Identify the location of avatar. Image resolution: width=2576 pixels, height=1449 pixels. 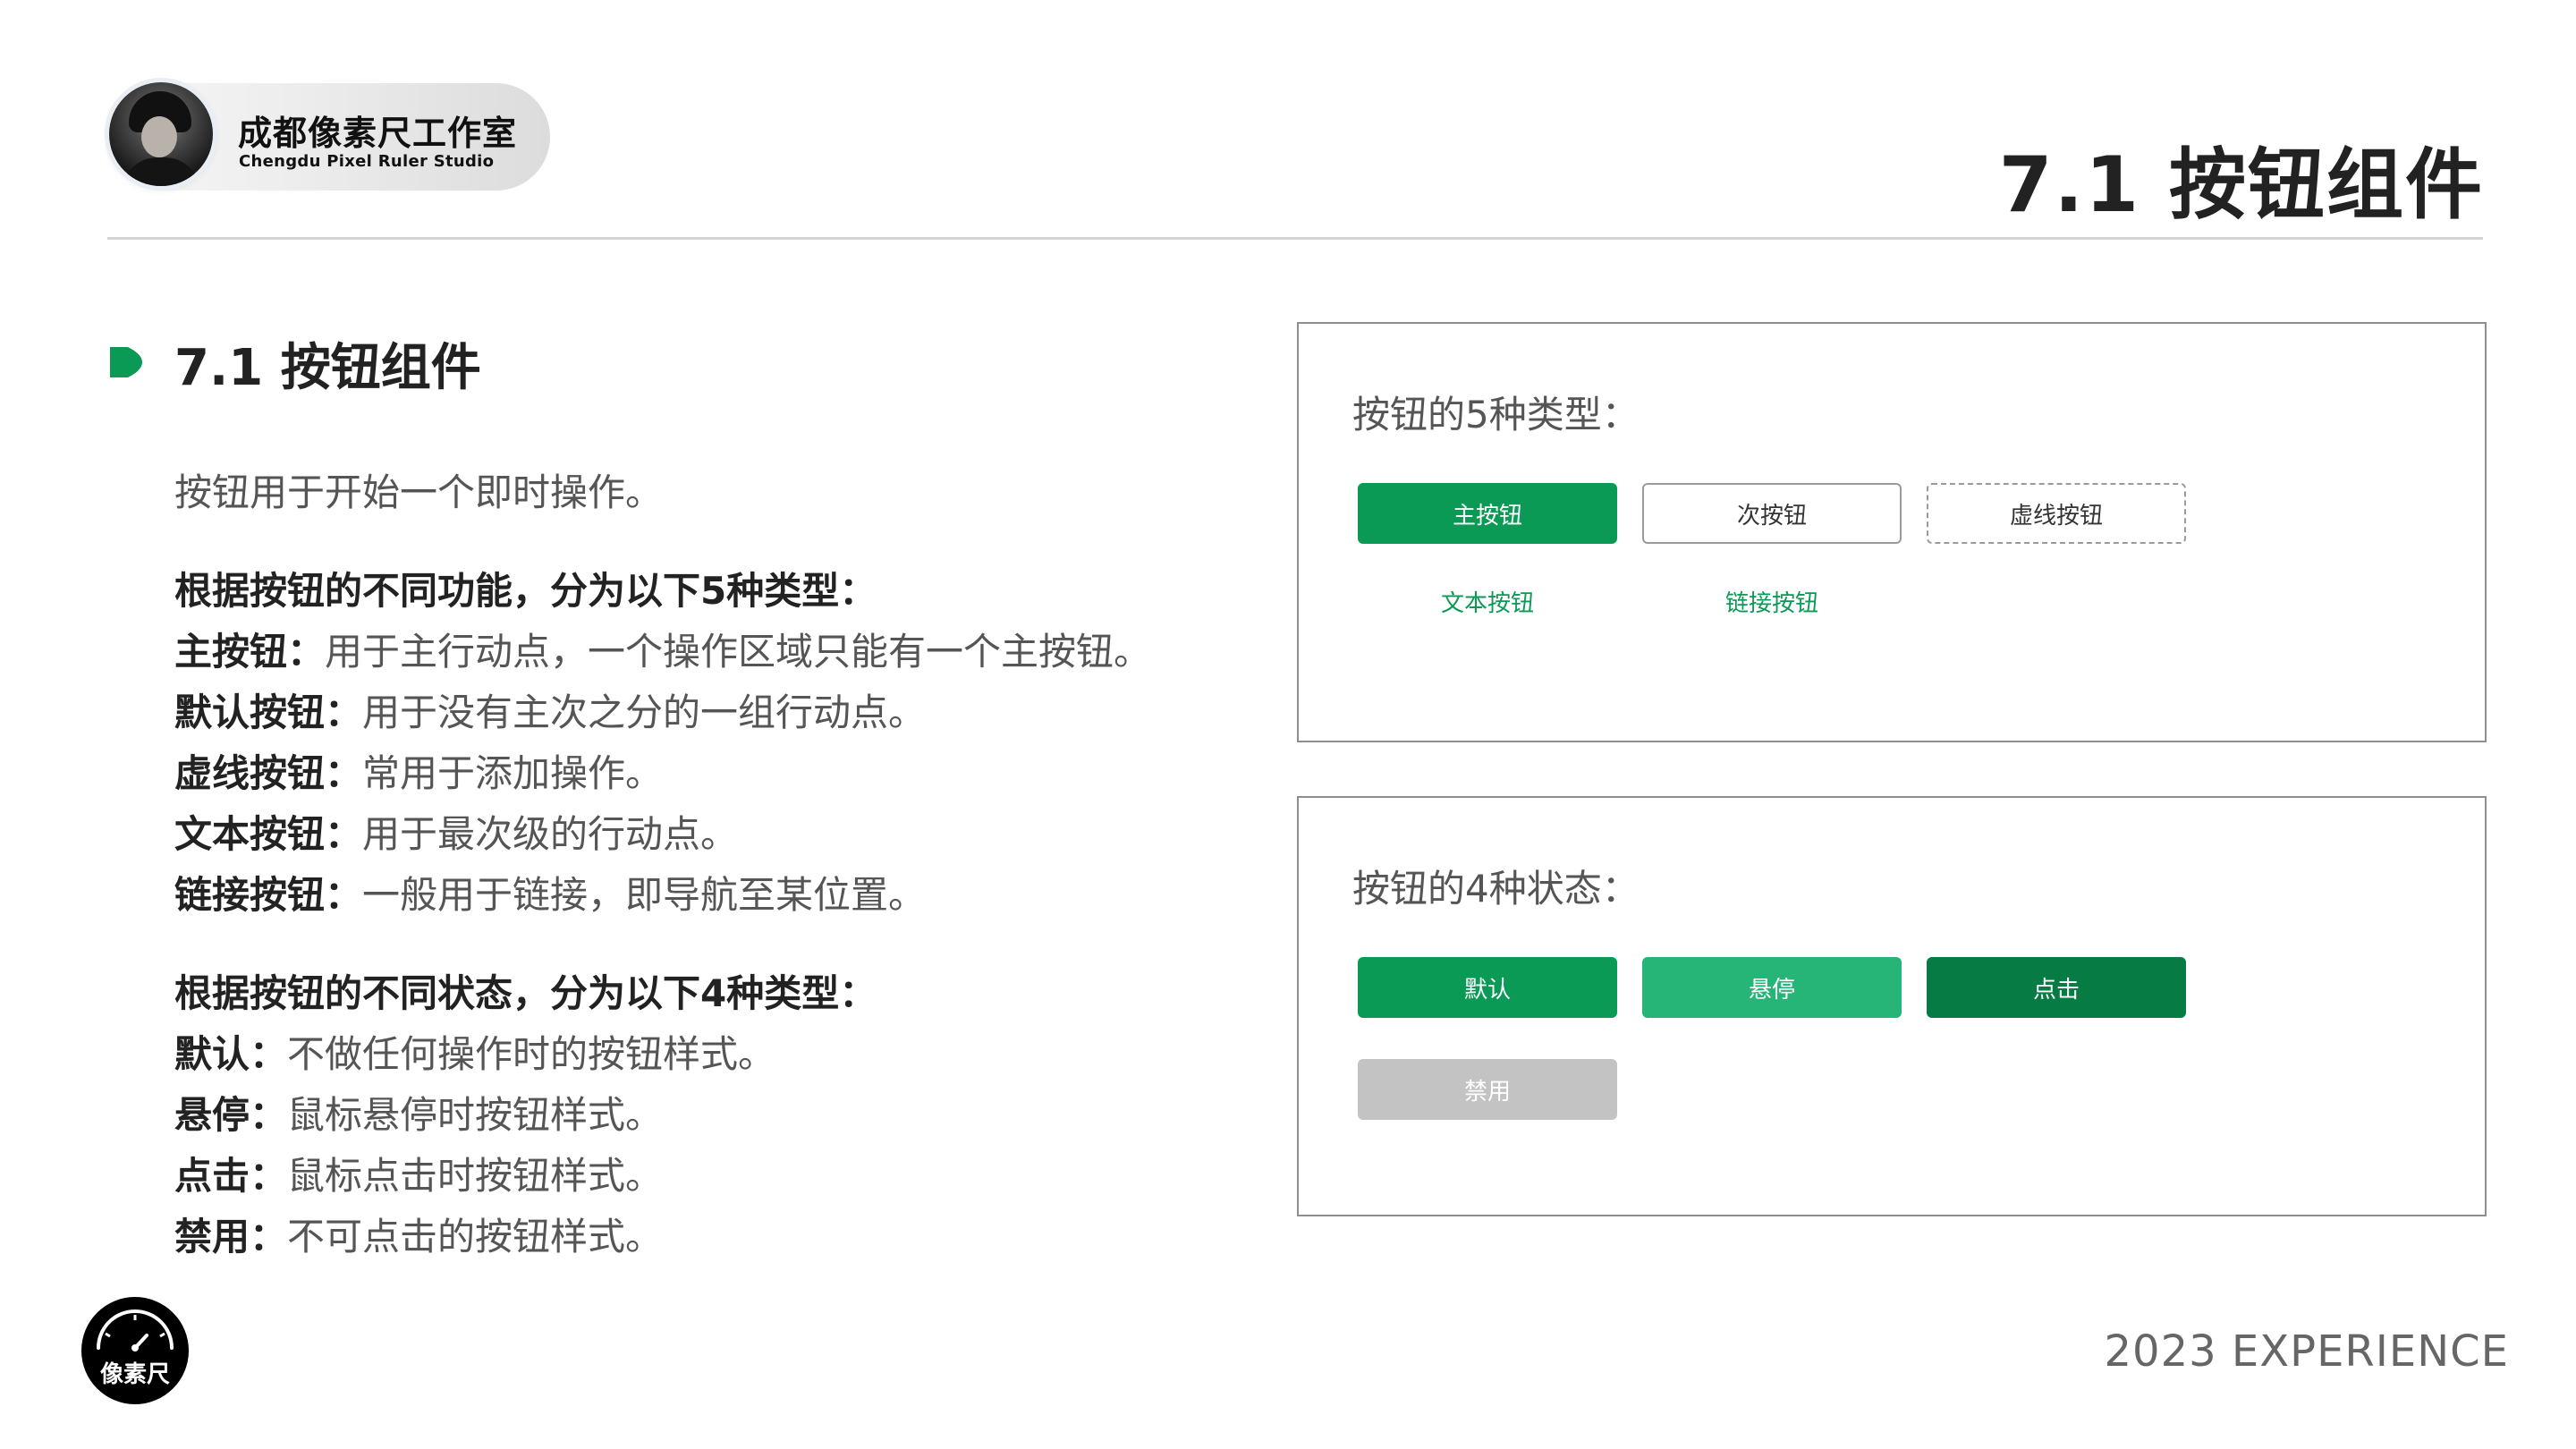
(161, 134).